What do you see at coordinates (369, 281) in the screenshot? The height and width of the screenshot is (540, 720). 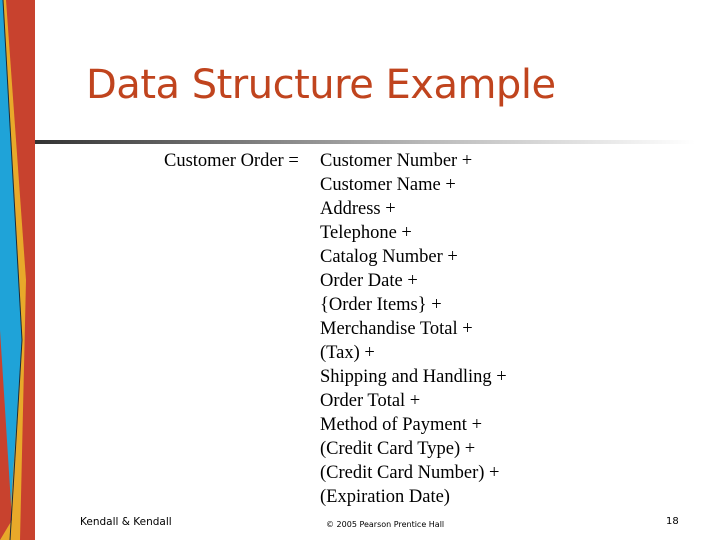 I see `component-line: Order Date +` at bounding box center [369, 281].